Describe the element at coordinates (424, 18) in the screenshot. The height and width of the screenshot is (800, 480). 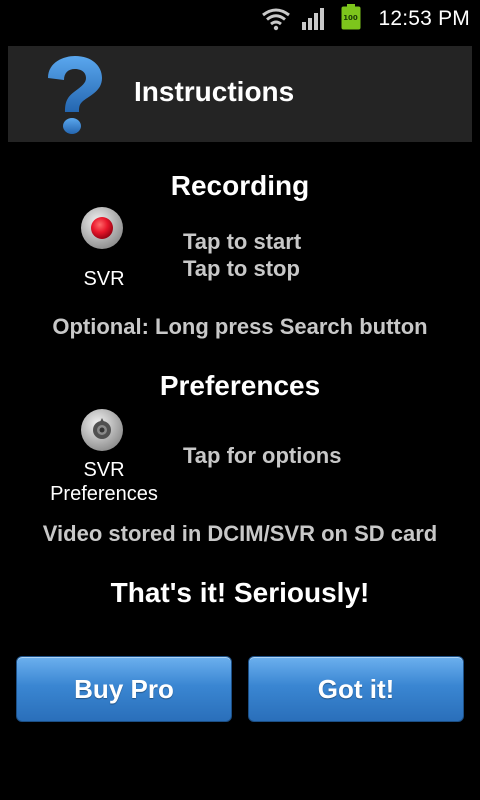
I see `status-clock: 12:53 PM` at that location.